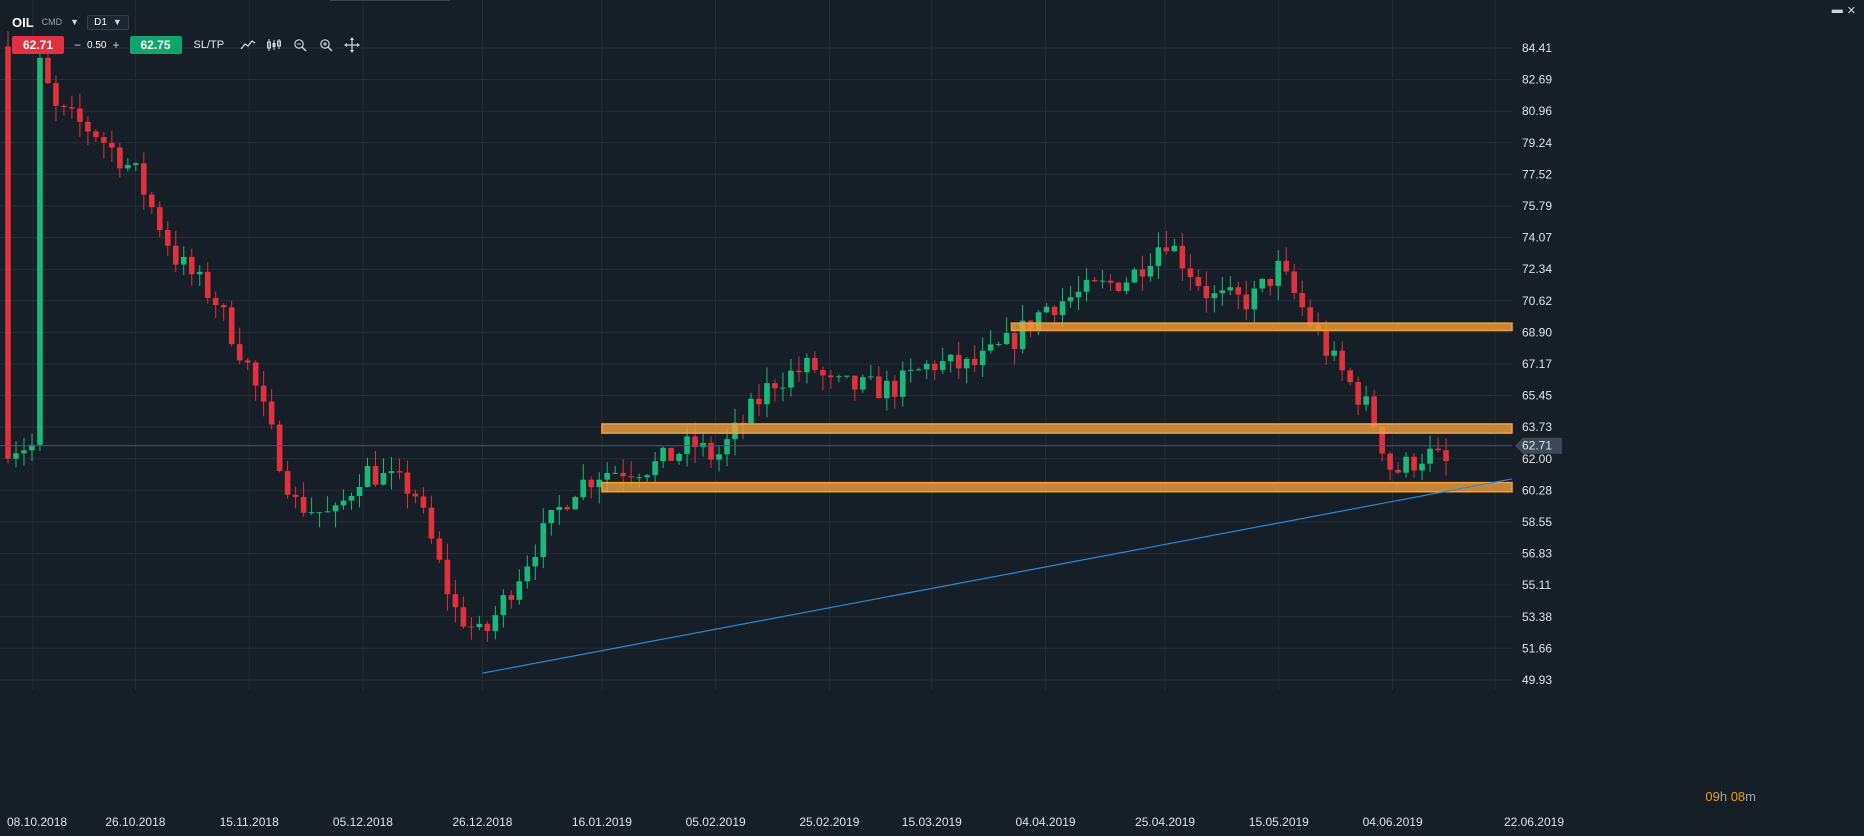 The width and height of the screenshot is (1864, 836). I want to click on y-axis-tick-label: 60.28, so click(1537, 490).